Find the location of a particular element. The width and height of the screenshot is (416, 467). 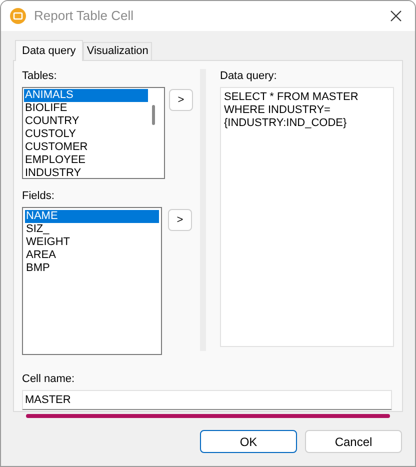

tables-list: ANIMALS BIOLIFE COUNTRY CUSTOLY CUSTOMER EMPLOYEE INDUSTRY is located at coordinates (93, 133).